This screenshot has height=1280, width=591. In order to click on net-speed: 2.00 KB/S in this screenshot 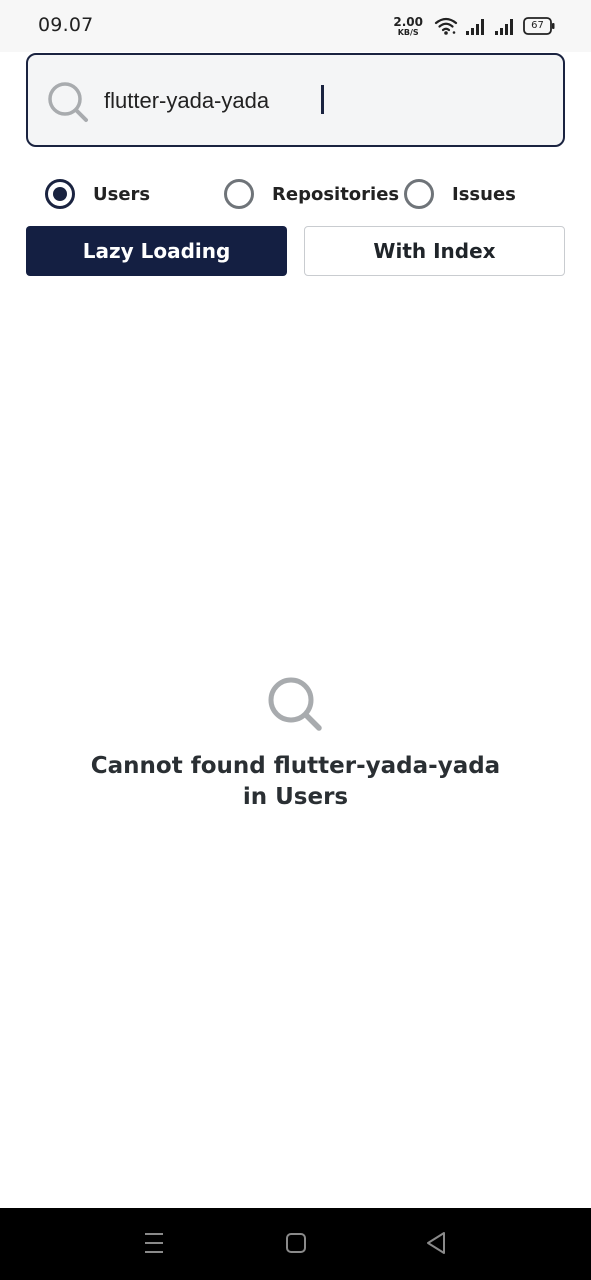, I will do `click(408, 26)`.